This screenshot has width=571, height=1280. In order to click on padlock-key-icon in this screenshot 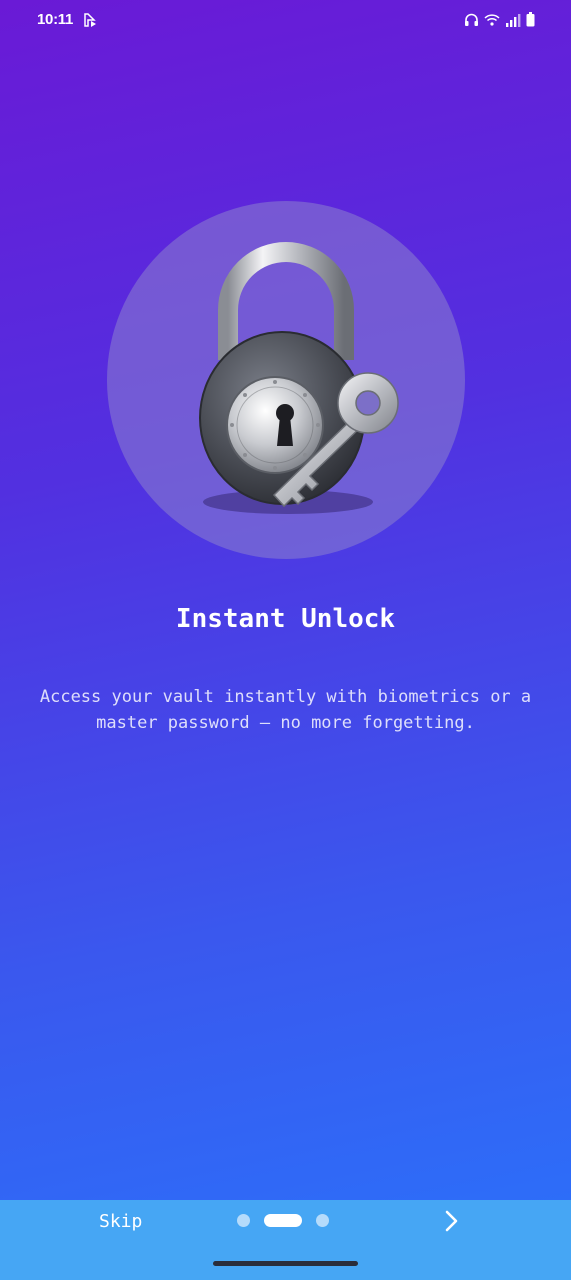, I will do `click(290, 380)`.